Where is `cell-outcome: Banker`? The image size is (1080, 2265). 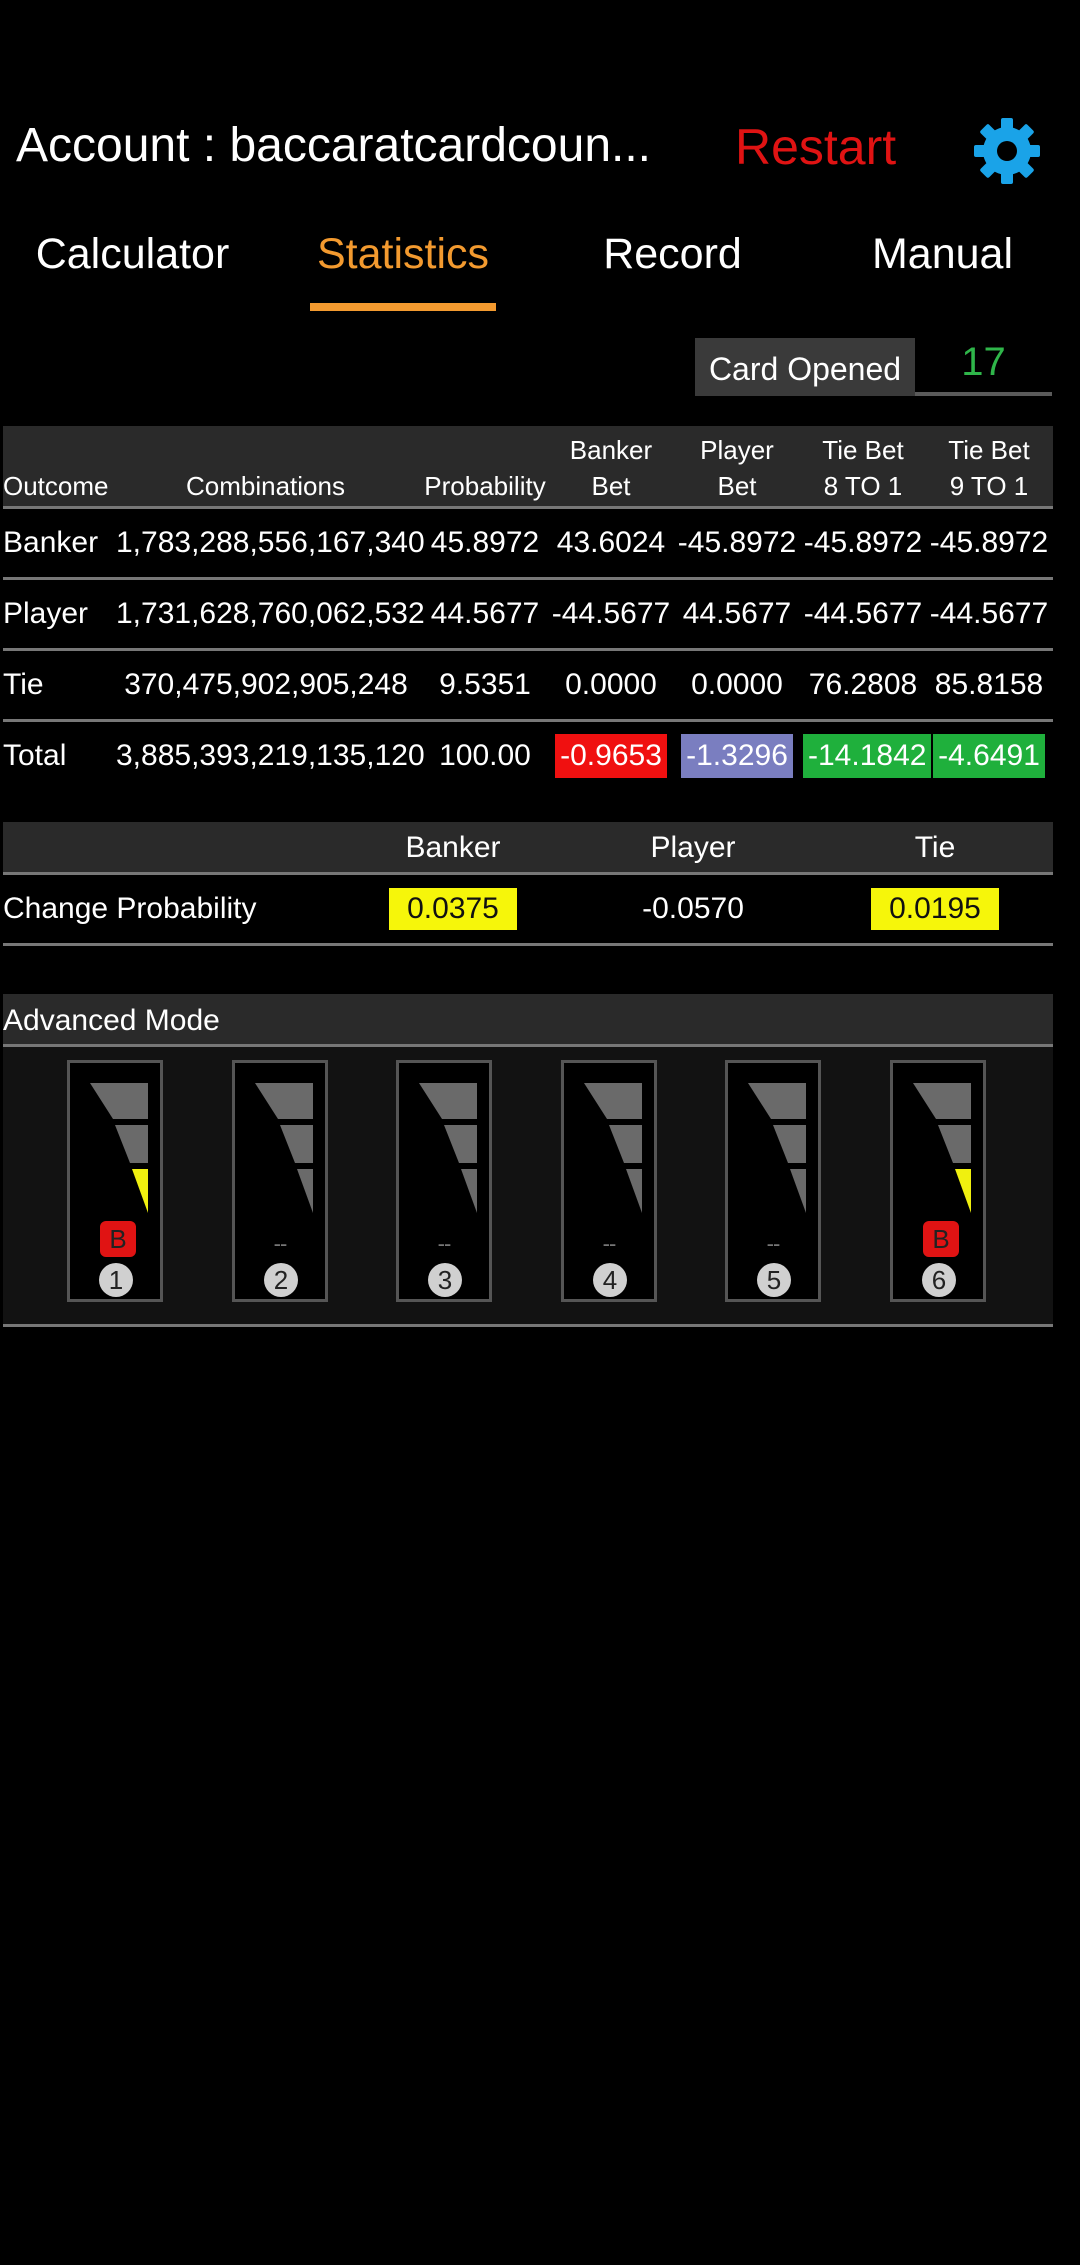 cell-outcome: Banker is located at coordinates (51, 542).